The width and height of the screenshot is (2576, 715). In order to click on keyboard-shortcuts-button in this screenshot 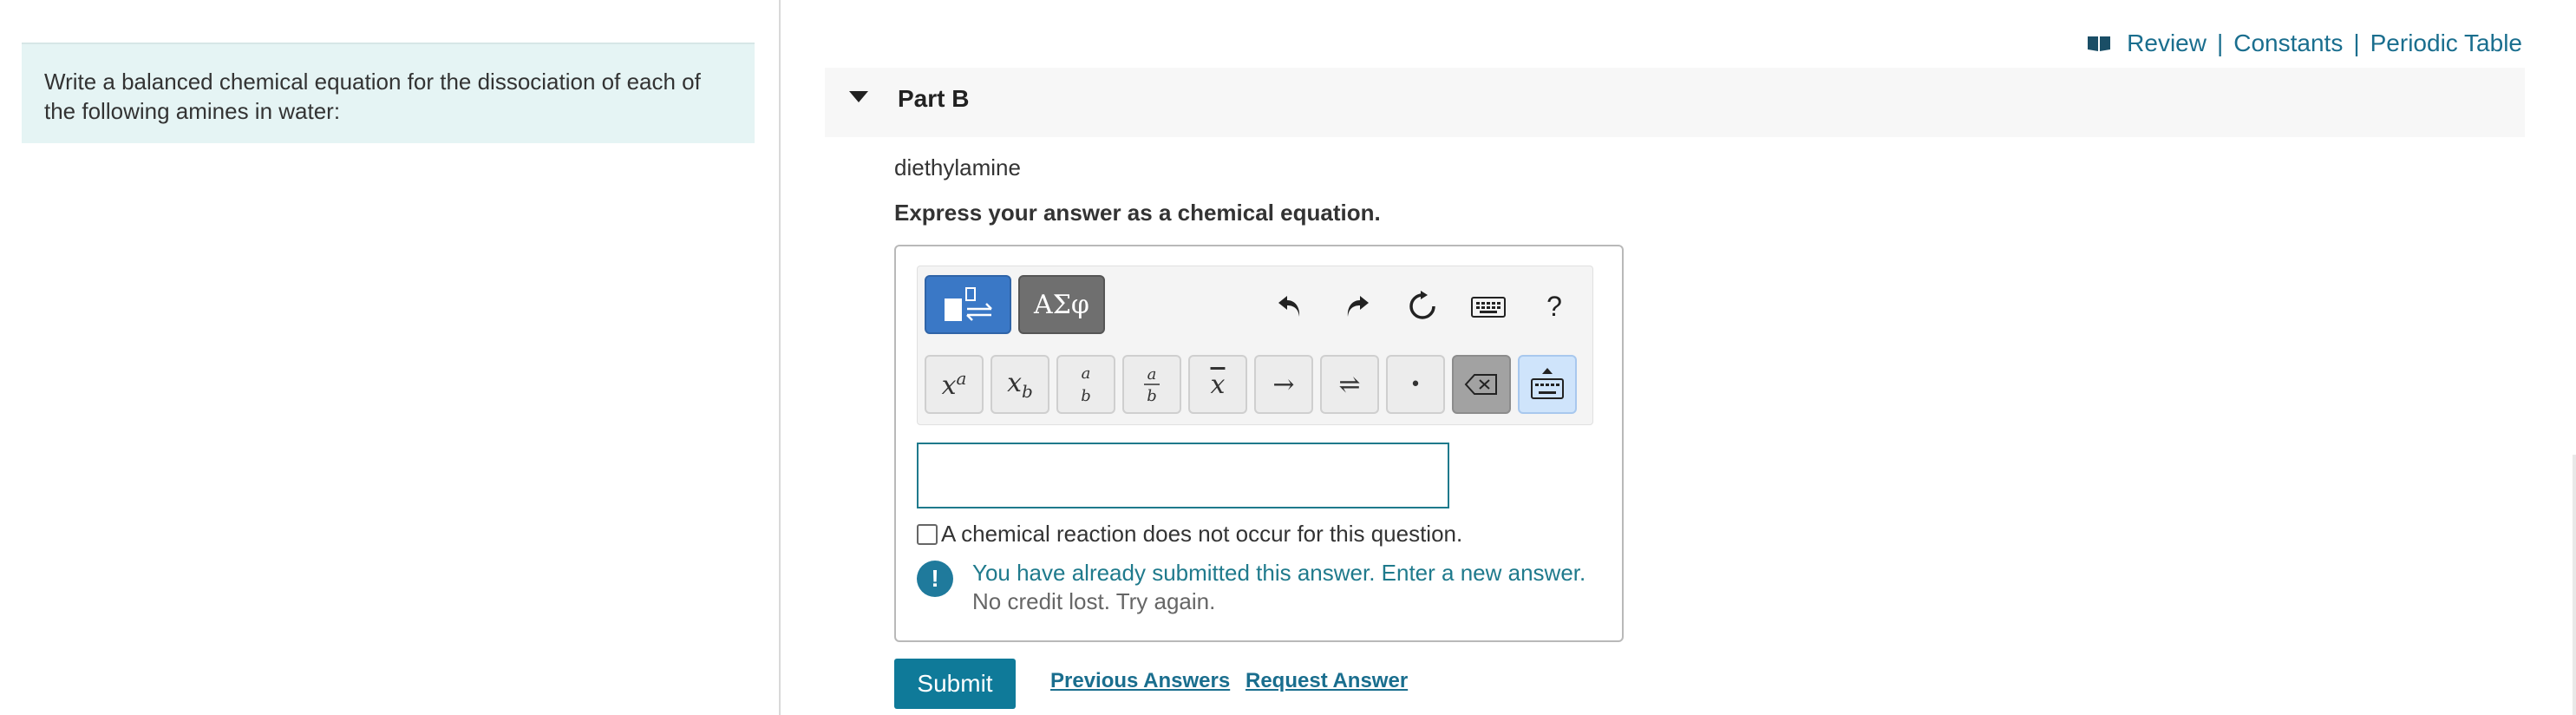, I will do `click(1488, 306)`.